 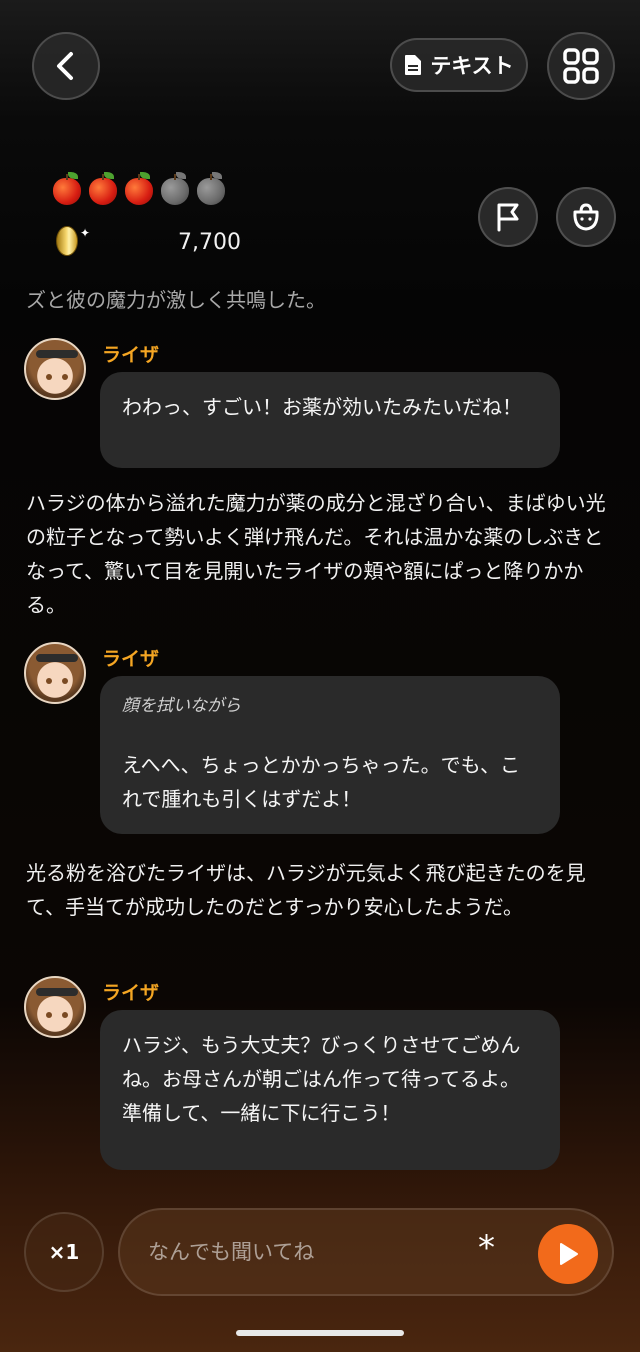 I want to click on chevron-left-icon, so click(x=65, y=66).